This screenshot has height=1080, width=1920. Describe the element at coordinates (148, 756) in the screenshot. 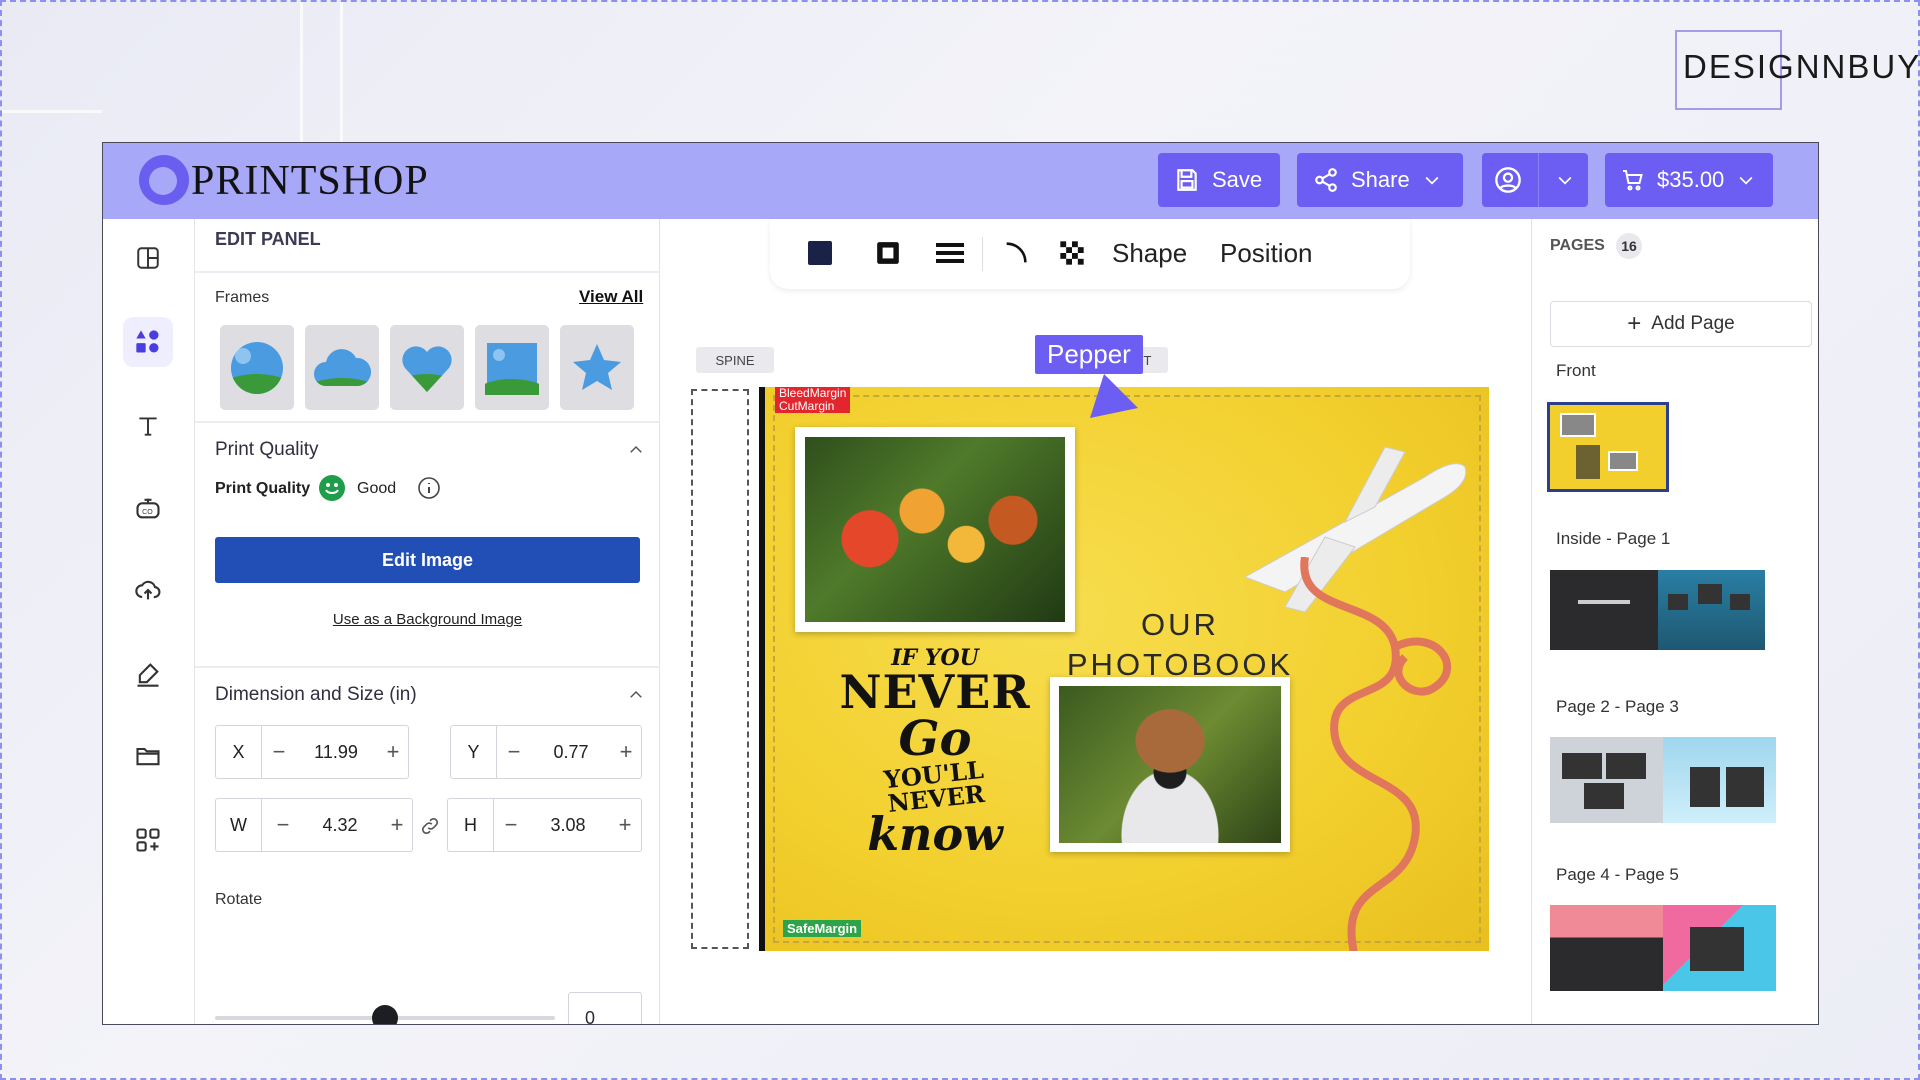

I see `folder-button` at that location.